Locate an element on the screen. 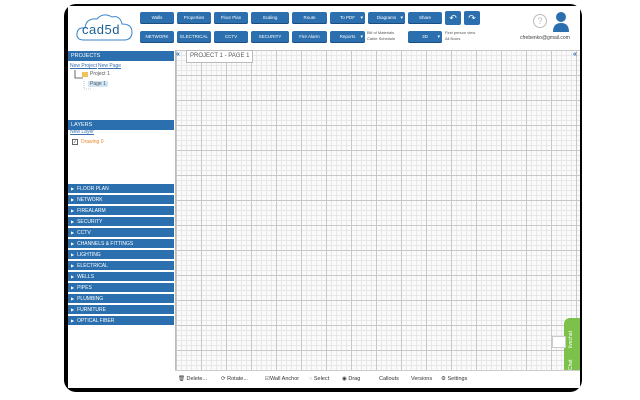 Image resolution: width=640 pixels, height=400 pixels. folder-icon is located at coordinates (85, 74).